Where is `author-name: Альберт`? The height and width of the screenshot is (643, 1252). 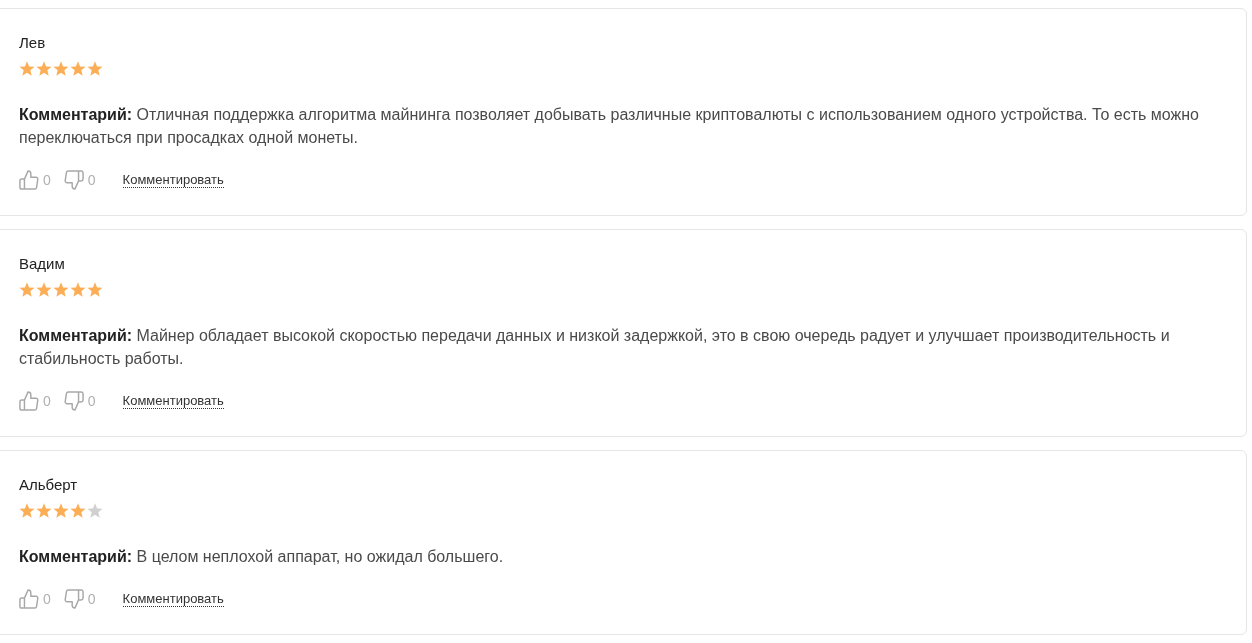
author-name: Альберт is located at coordinates (48, 485).